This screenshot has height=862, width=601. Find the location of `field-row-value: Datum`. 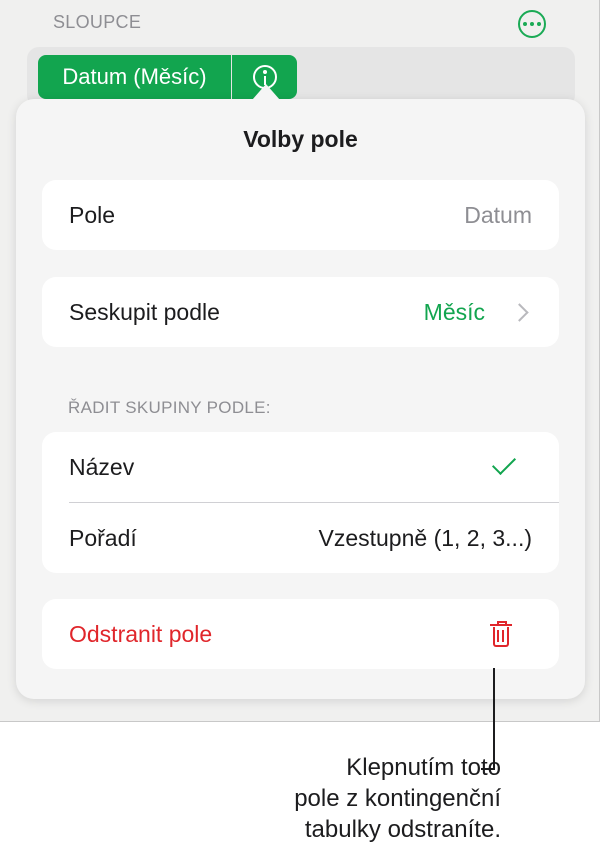

field-row-value: Datum is located at coordinates (498, 214).